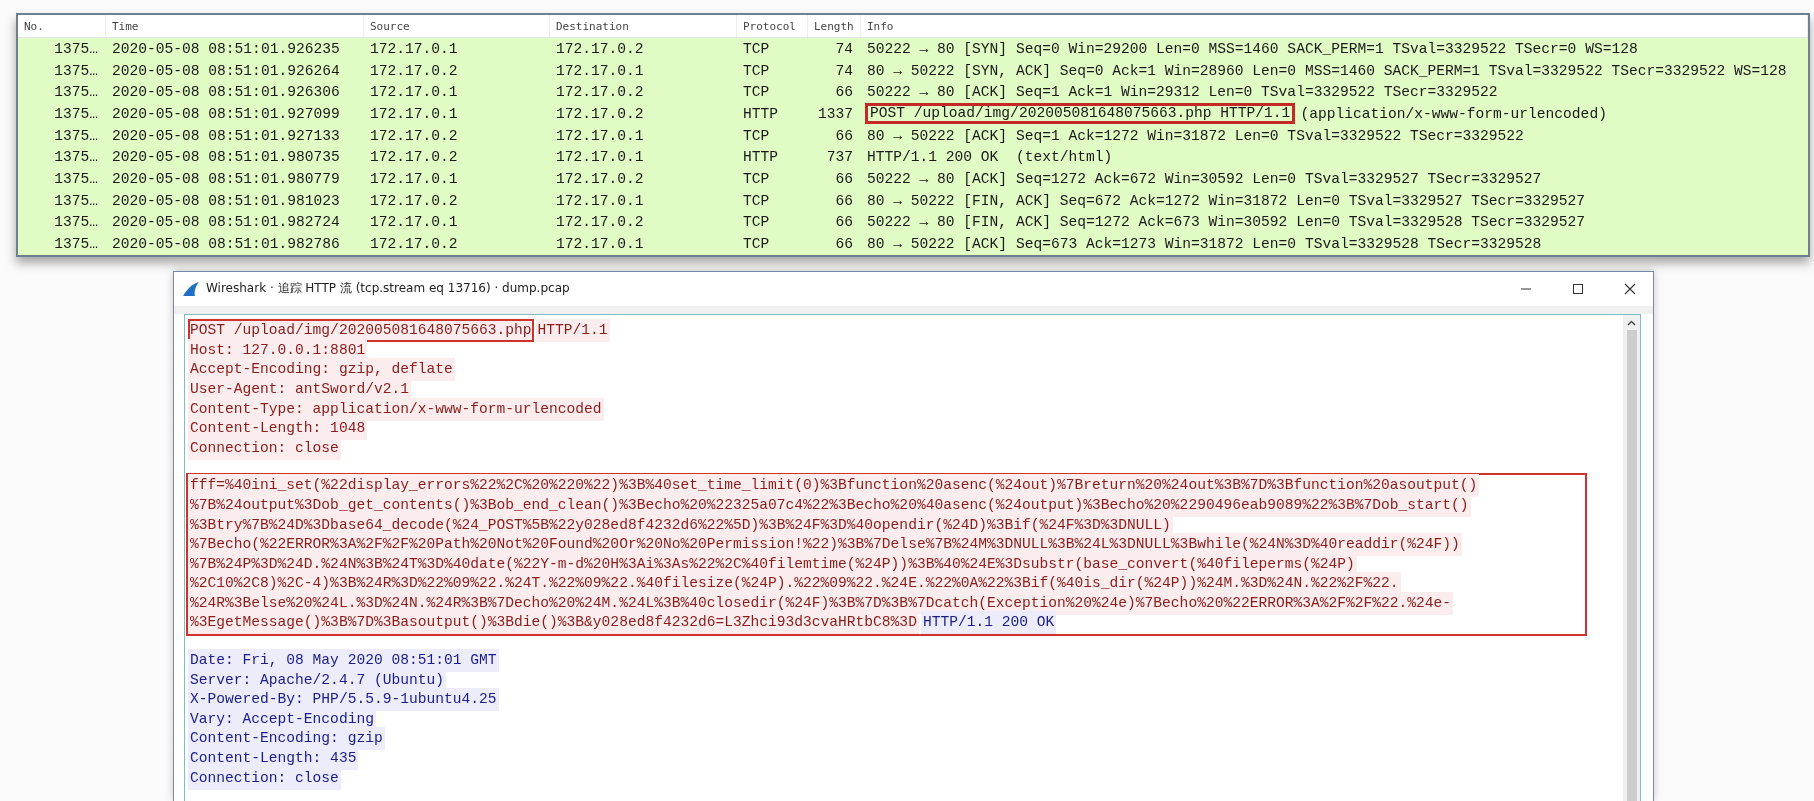 This screenshot has width=1814, height=801. I want to click on table-cell-text: 50222 → 80 [ACK] Seq=1272 Ack=672 Win=30592 Len=0 TSval=3329527 TSecr=3329527, so click(1204, 178).